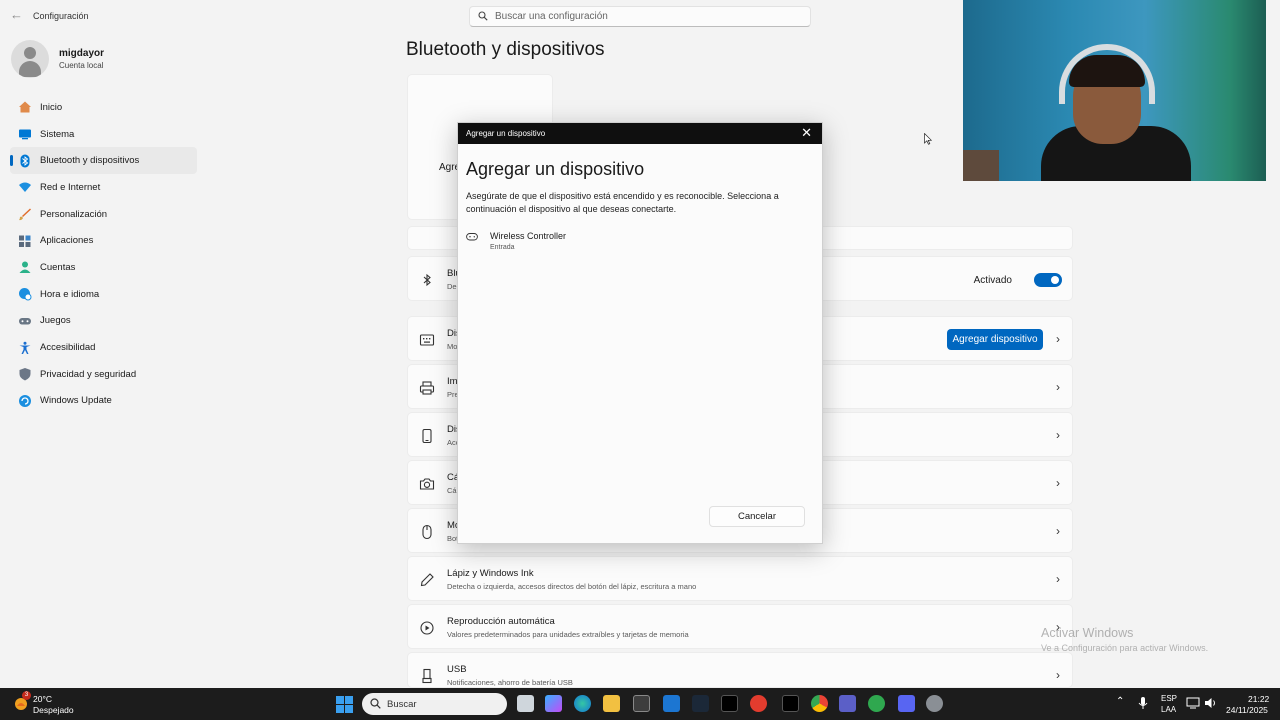 This screenshot has width=1280, height=720. What do you see at coordinates (700, 703) in the screenshot?
I see `steam-icon` at bounding box center [700, 703].